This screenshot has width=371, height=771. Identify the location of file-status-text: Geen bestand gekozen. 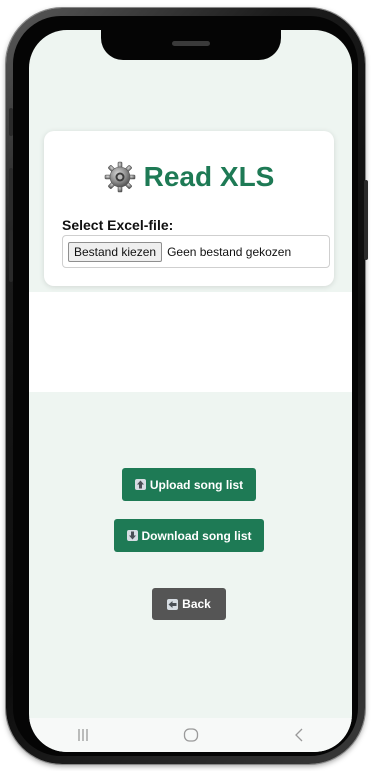
(229, 251).